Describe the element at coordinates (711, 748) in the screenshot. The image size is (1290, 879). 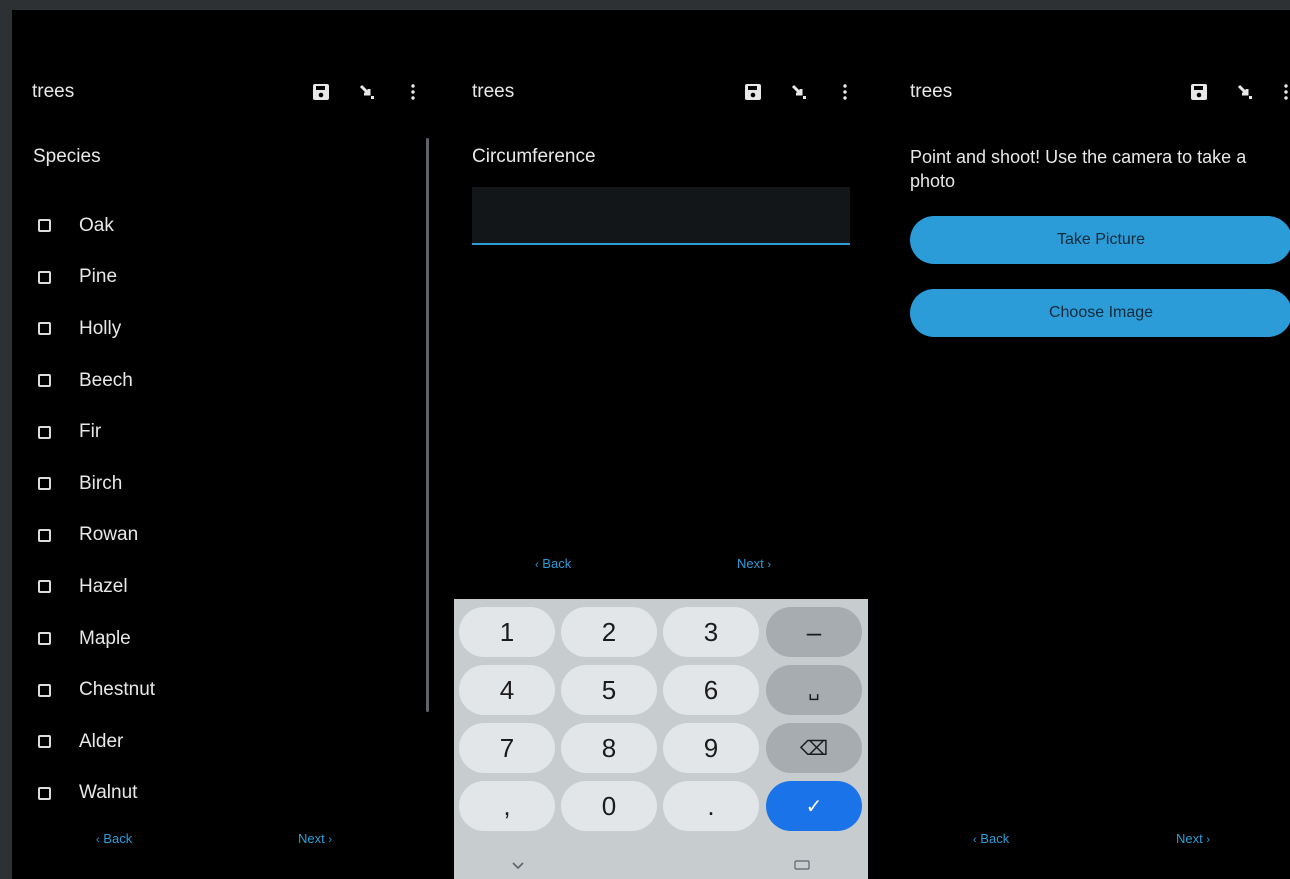
I see `key-9: 9` at that location.